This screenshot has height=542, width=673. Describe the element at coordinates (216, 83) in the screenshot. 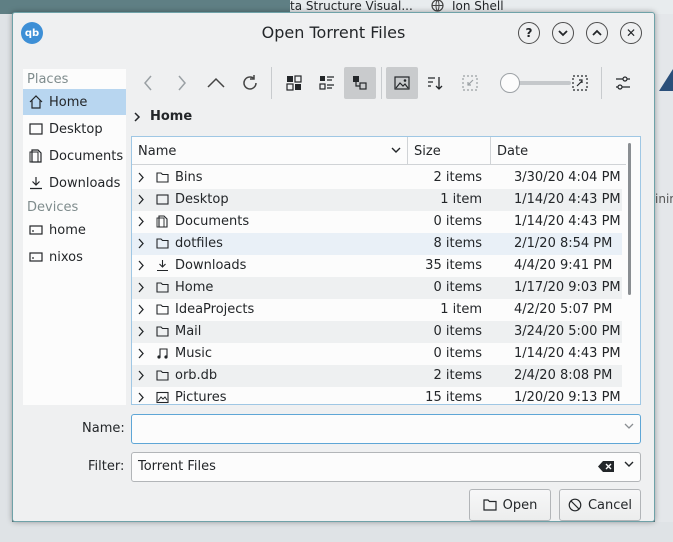

I see `up-button` at that location.